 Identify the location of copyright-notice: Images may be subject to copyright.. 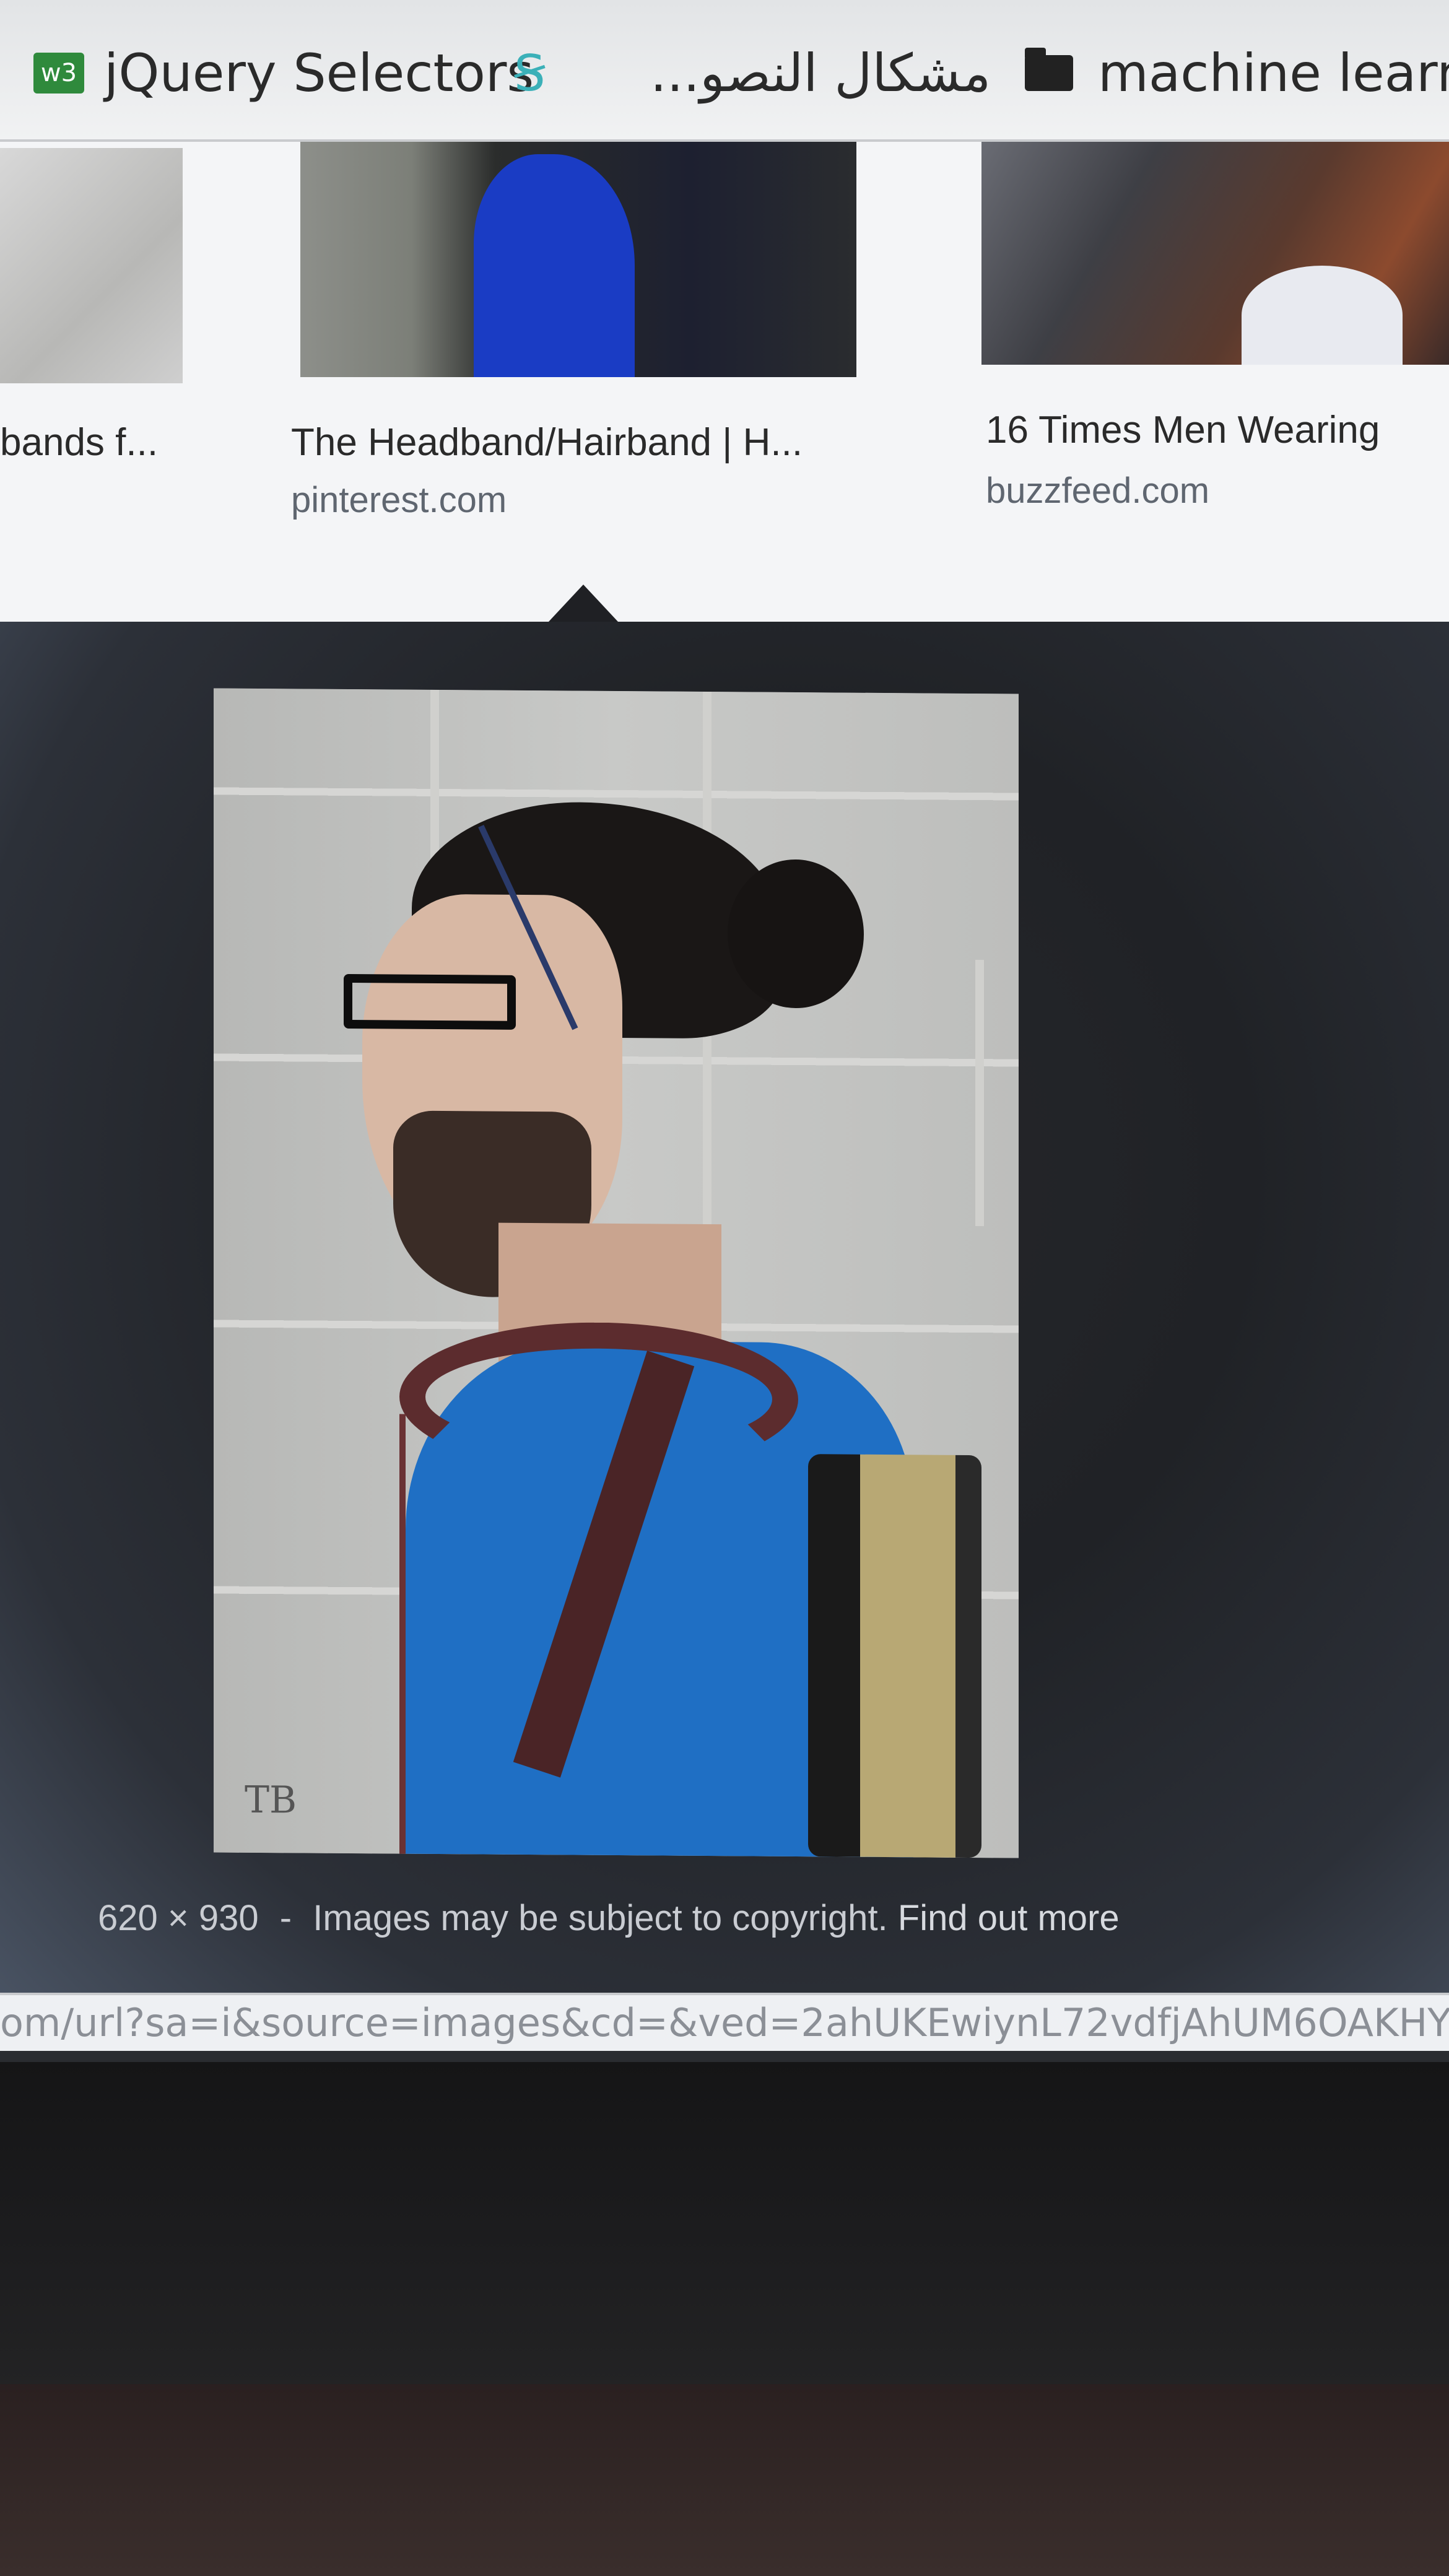
(600, 1918).